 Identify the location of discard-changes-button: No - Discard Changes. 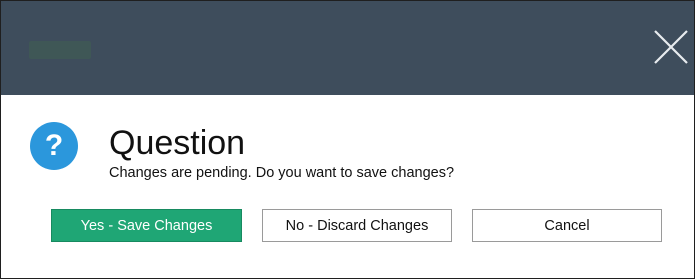
(357, 225).